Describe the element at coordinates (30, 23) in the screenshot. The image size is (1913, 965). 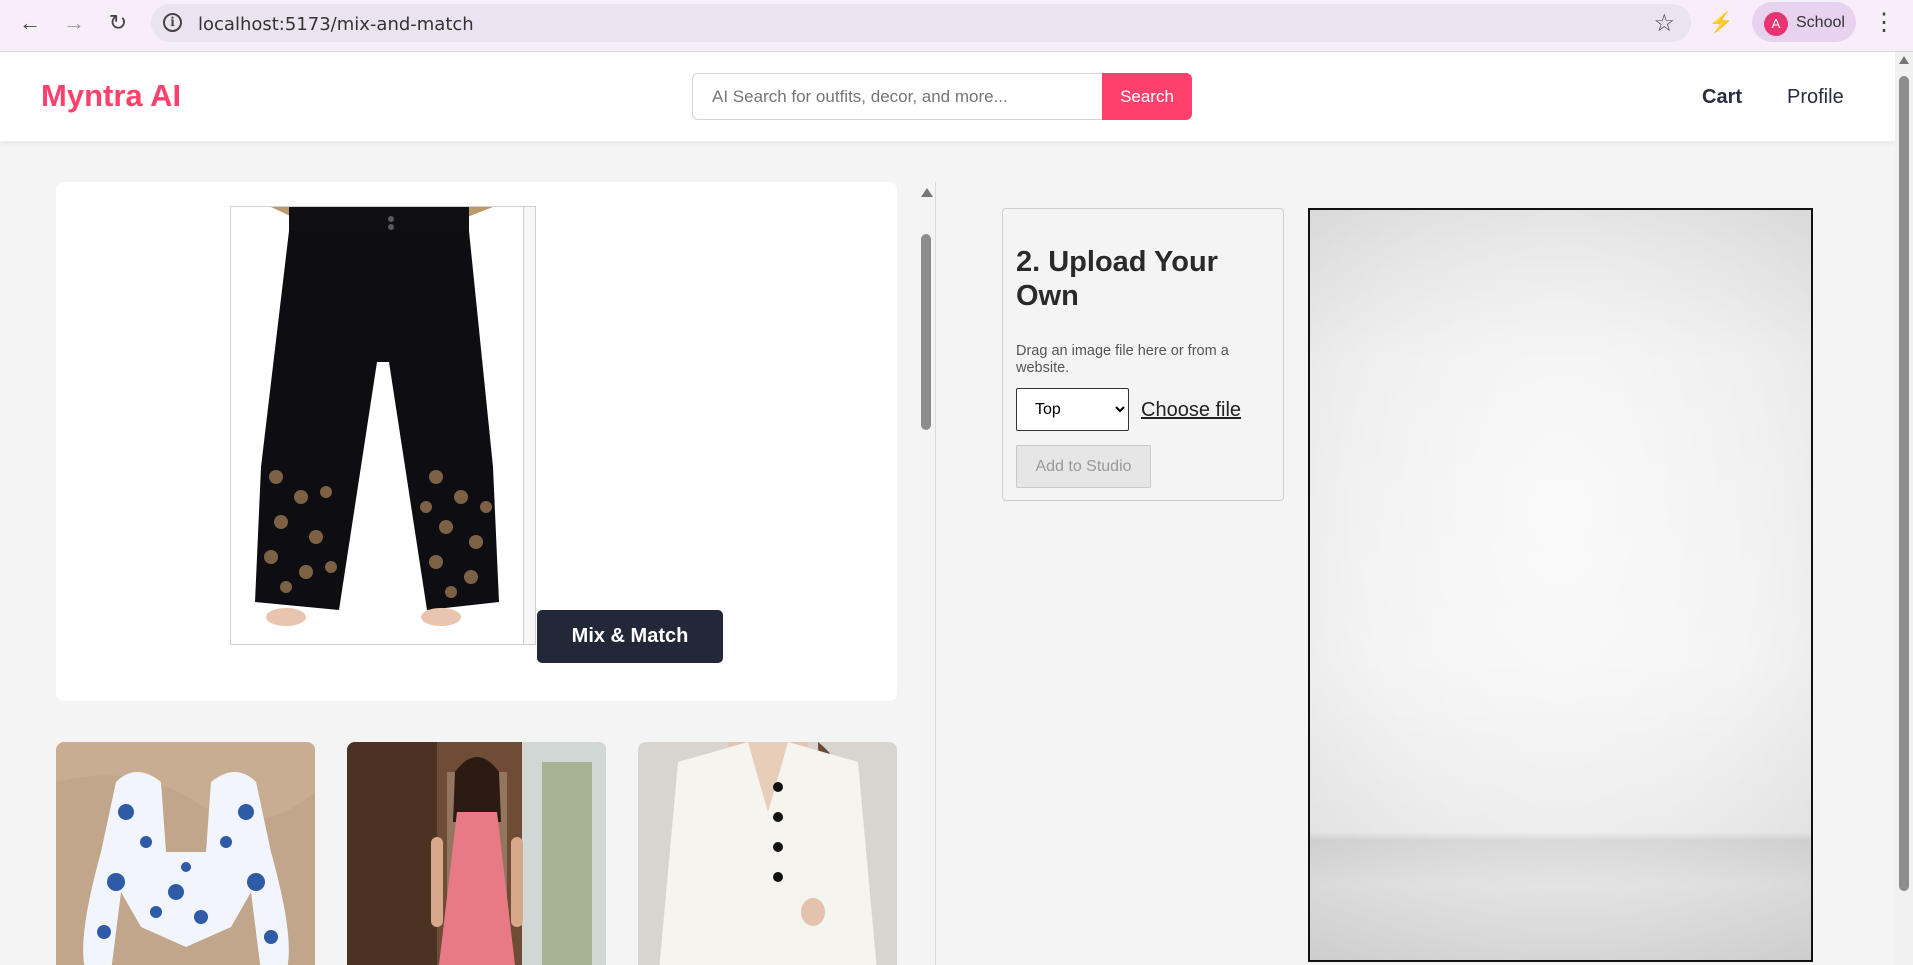
I see `back-icon: ←` at that location.